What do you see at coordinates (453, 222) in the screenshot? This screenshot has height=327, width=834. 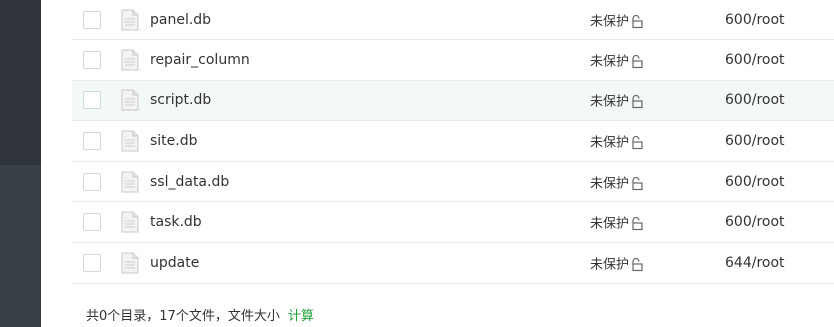 I see `table-row: task.db 未保护 600/root` at bounding box center [453, 222].